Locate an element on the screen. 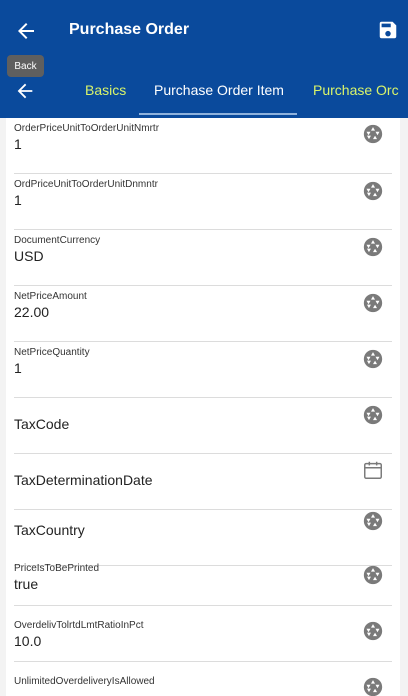 The image size is (408, 696). app-bar: Purchase Order is located at coordinates (204, 31).